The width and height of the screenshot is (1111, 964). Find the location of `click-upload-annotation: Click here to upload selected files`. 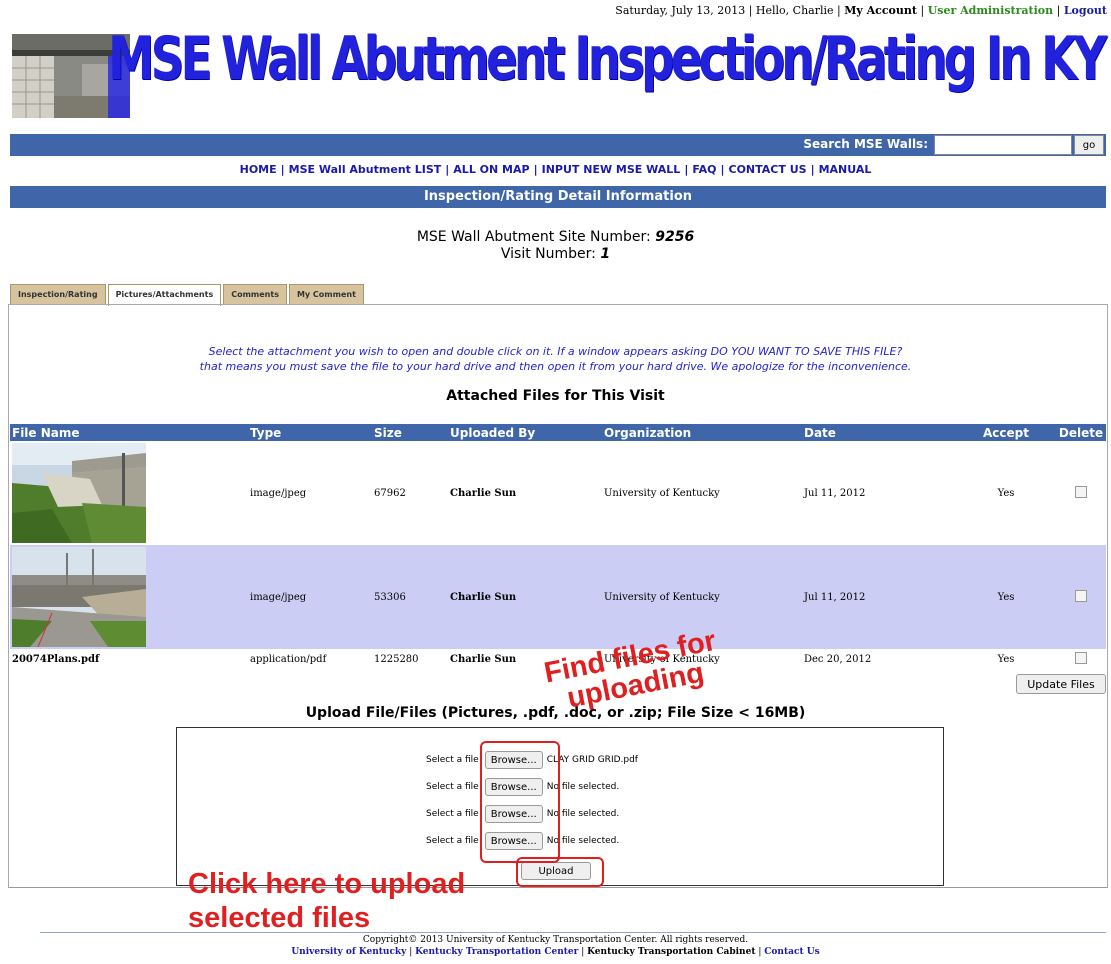

click-upload-annotation: Click here to upload selected files is located at coordinates (326, 901).